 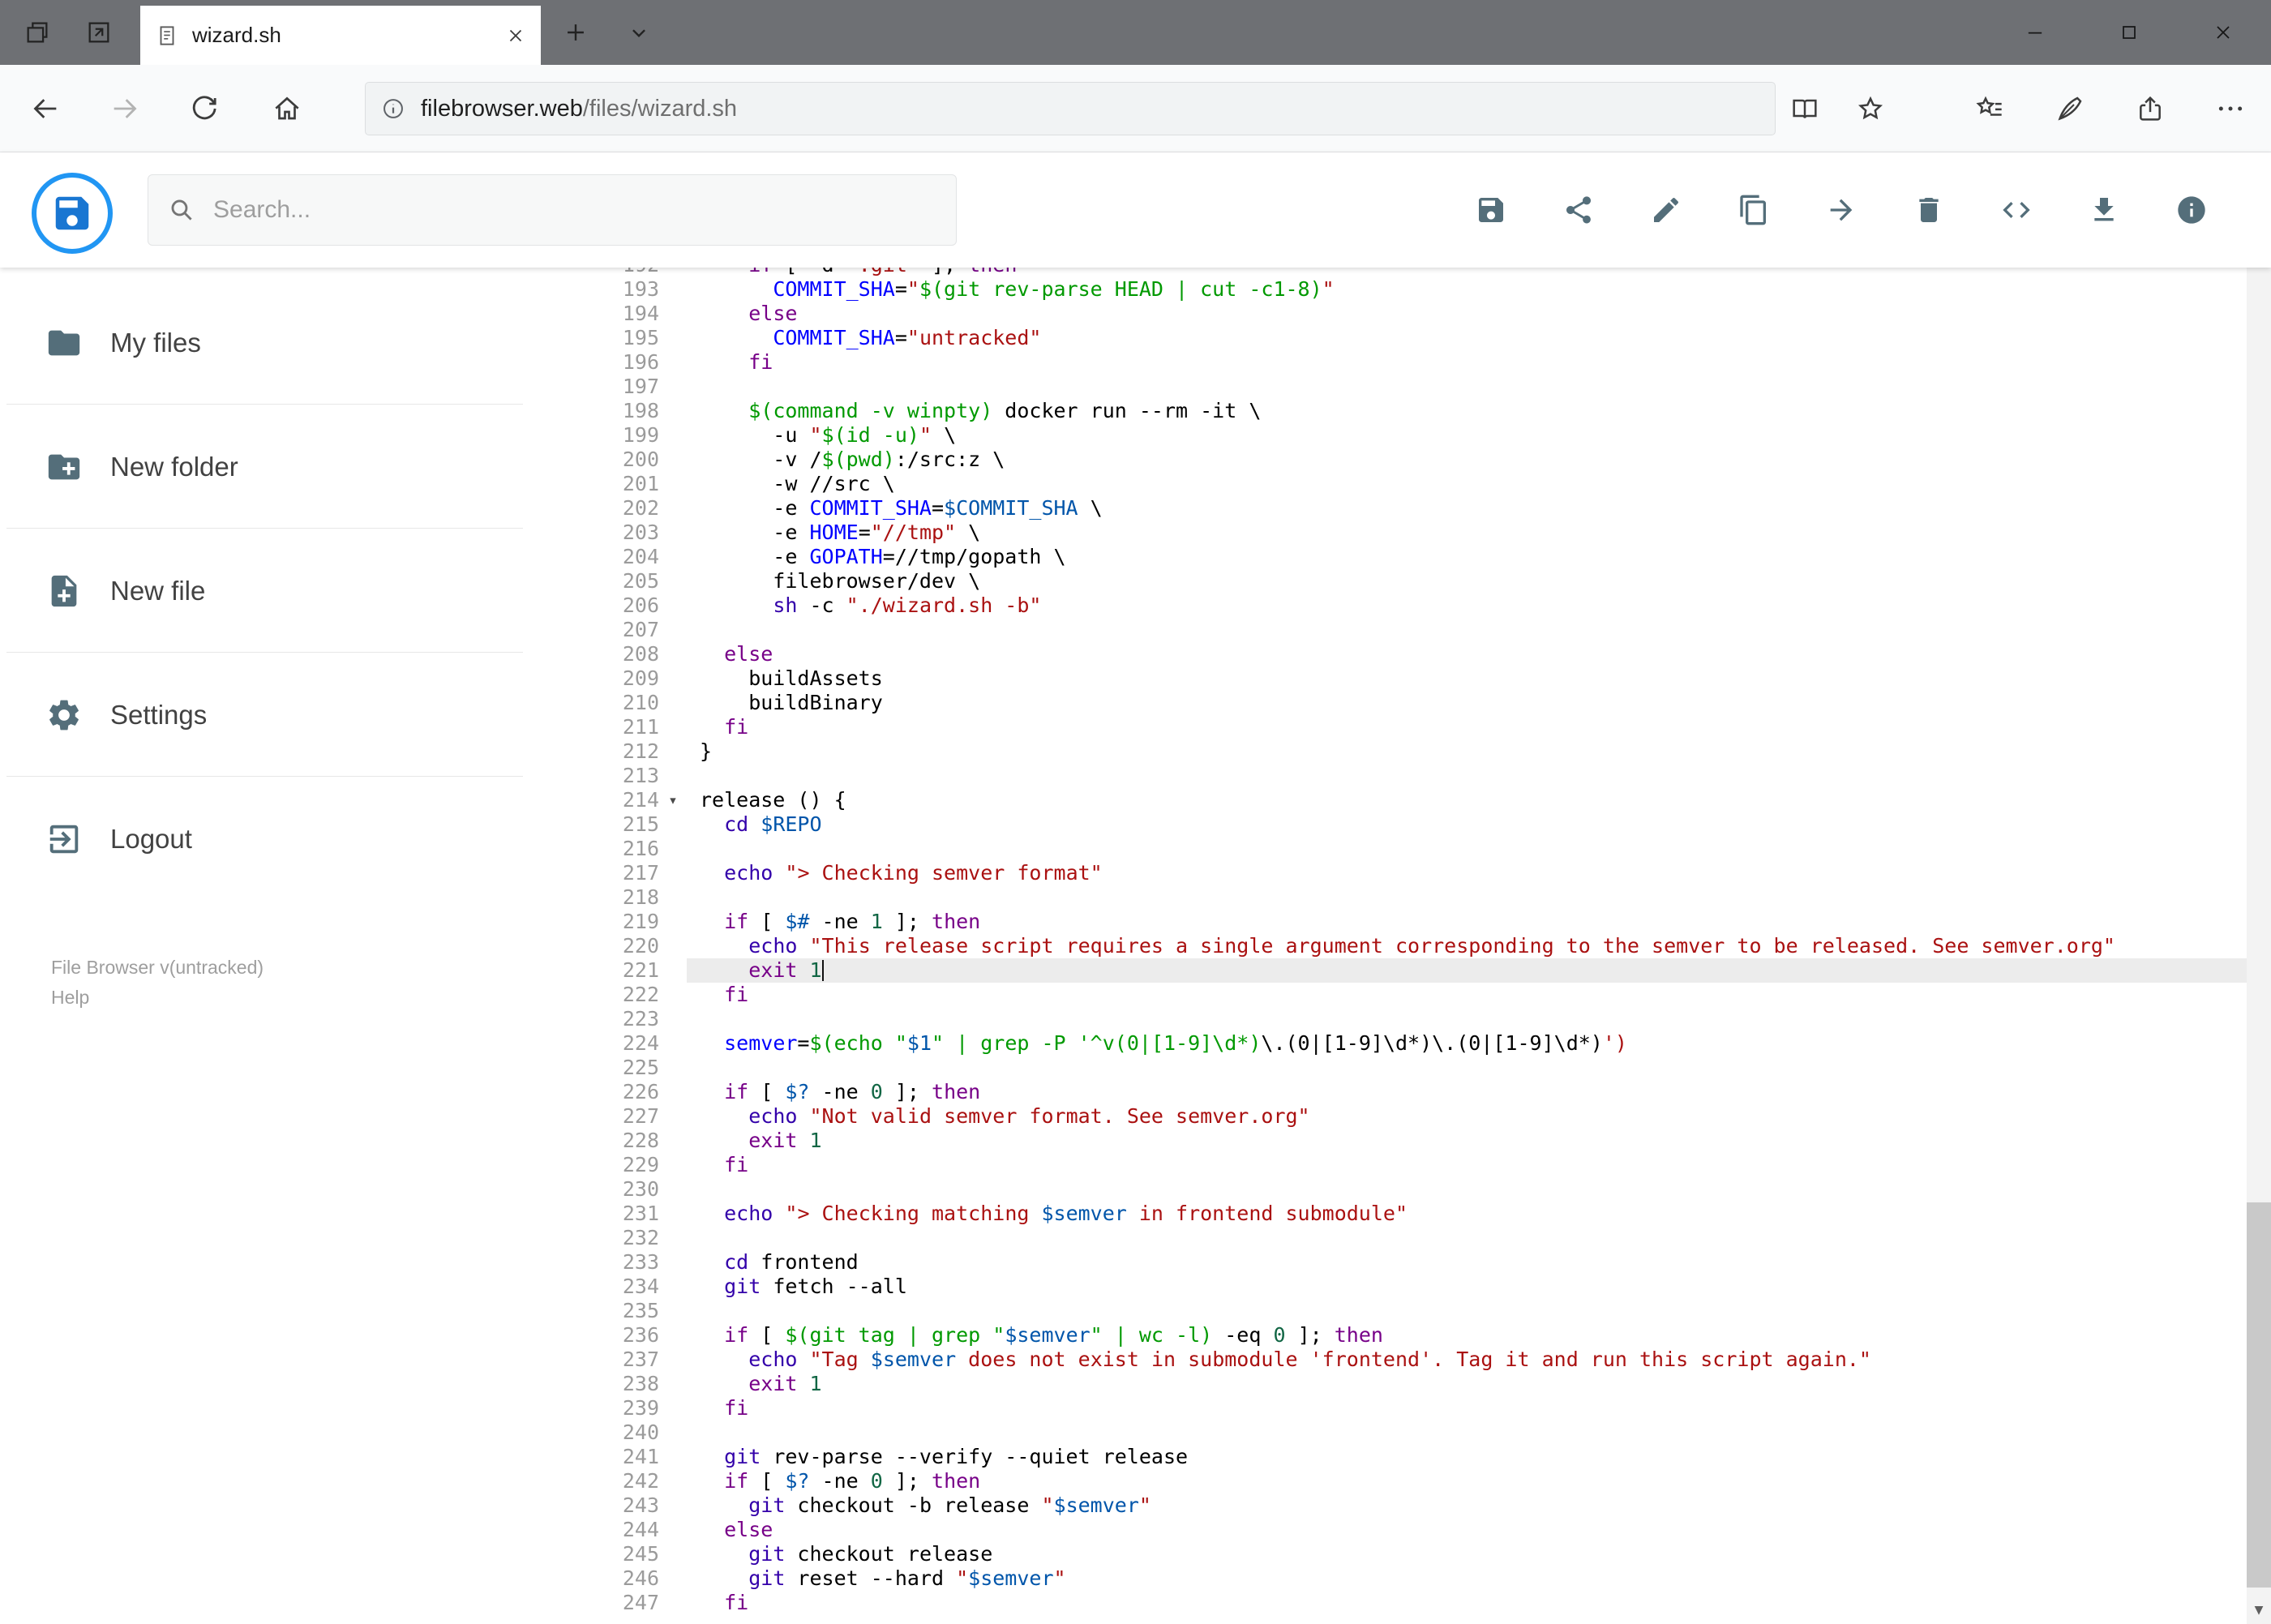 What do you see at coordinates (1418, 436) in the screenshot?
I see `code-line: 199 -u "$(id -u)" \` at bounding box center [1418, 436].